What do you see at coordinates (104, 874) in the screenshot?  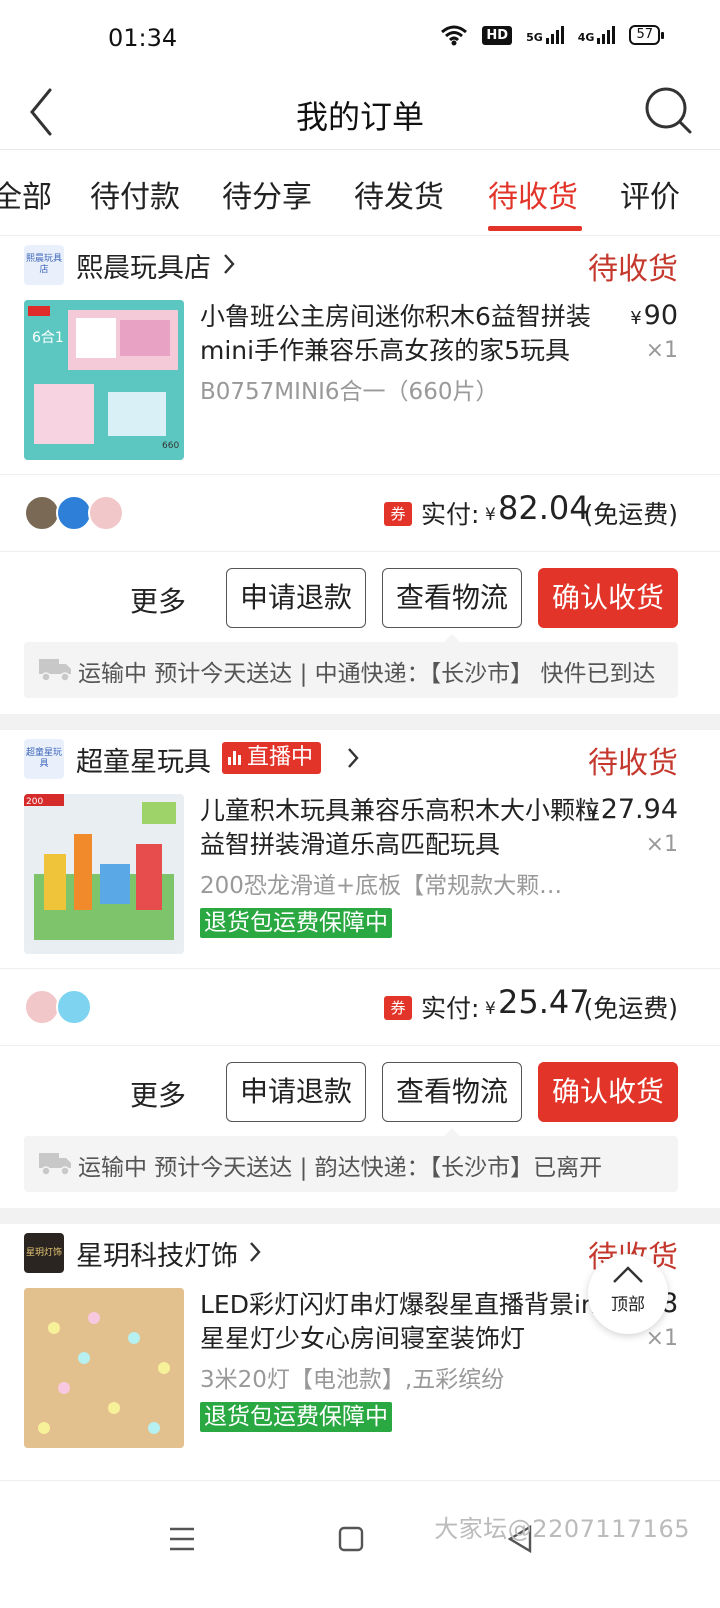 I see `product-image: 200` at bounding box center [104, 874].